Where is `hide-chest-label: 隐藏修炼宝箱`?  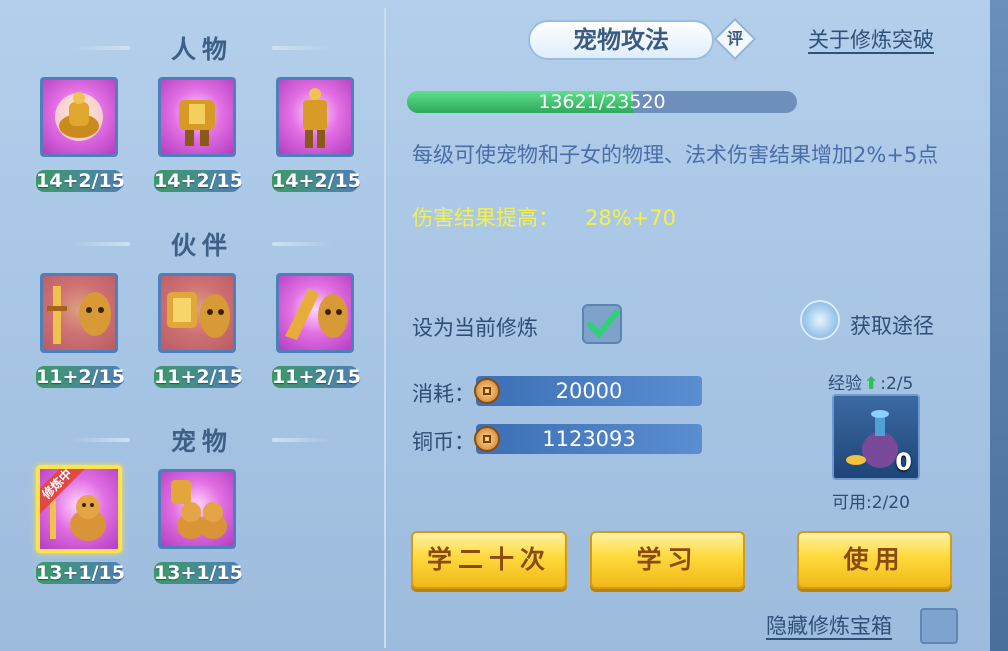
hide-chest-label: 隐藏修炼宝箱 is located at coordinates (829, 627).